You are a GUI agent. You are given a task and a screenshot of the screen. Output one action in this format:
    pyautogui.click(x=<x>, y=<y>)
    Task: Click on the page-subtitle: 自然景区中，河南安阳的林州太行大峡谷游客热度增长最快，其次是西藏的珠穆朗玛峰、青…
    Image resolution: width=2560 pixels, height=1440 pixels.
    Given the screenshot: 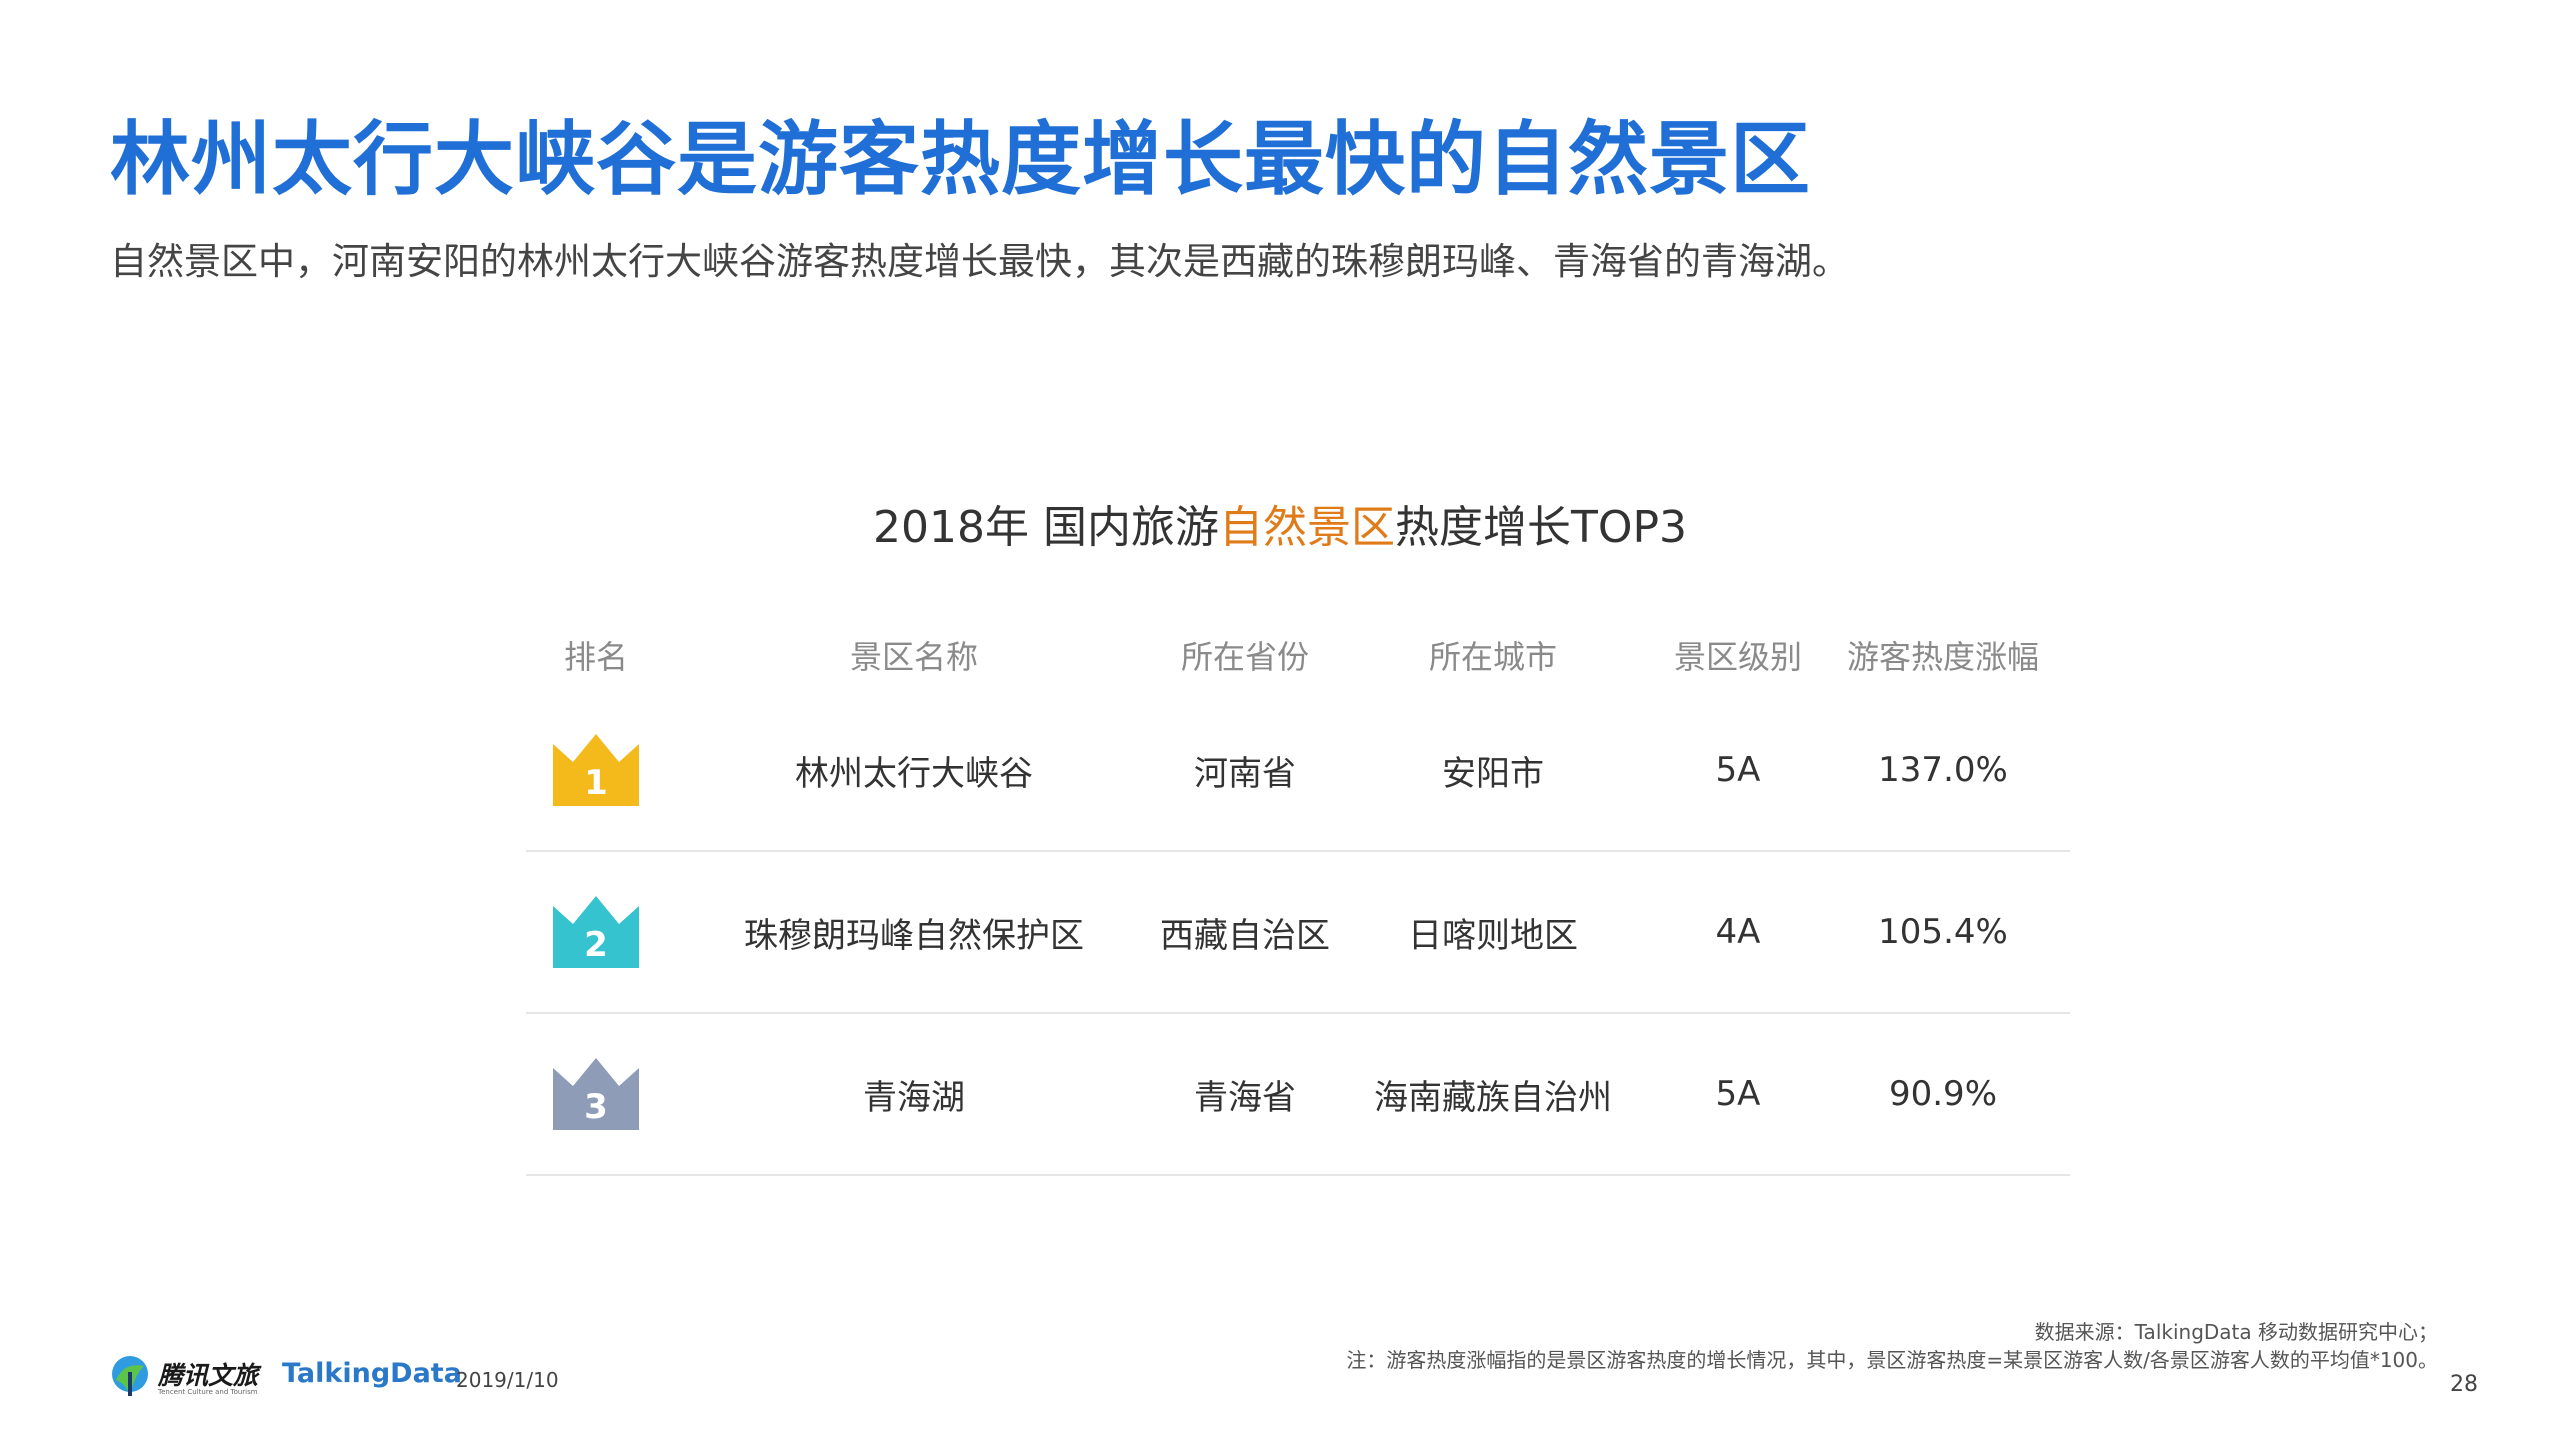 What is the action you would take?
    pyautogui.click(x=979, y=261)
    